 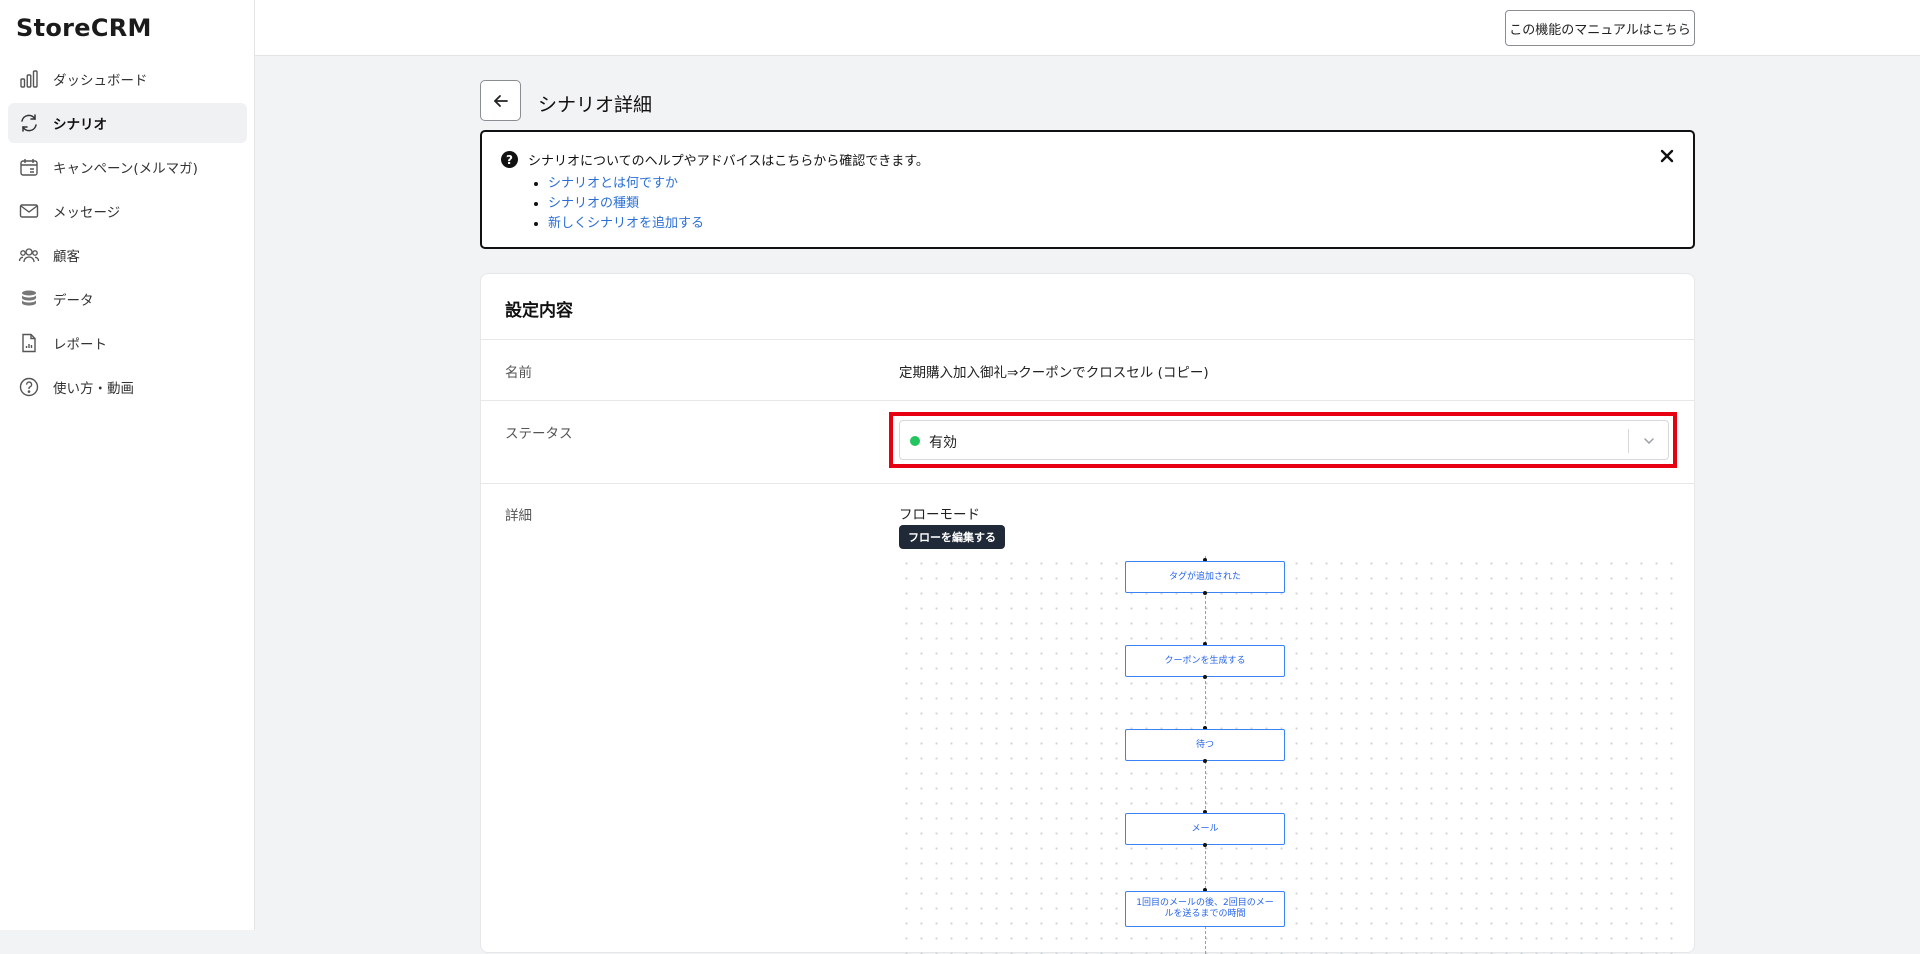 What do you see at coordinates (127, 123) in the screenshot?
I see `sidebar-item-scenario: シナリオ` at bounding box center [127, 123].